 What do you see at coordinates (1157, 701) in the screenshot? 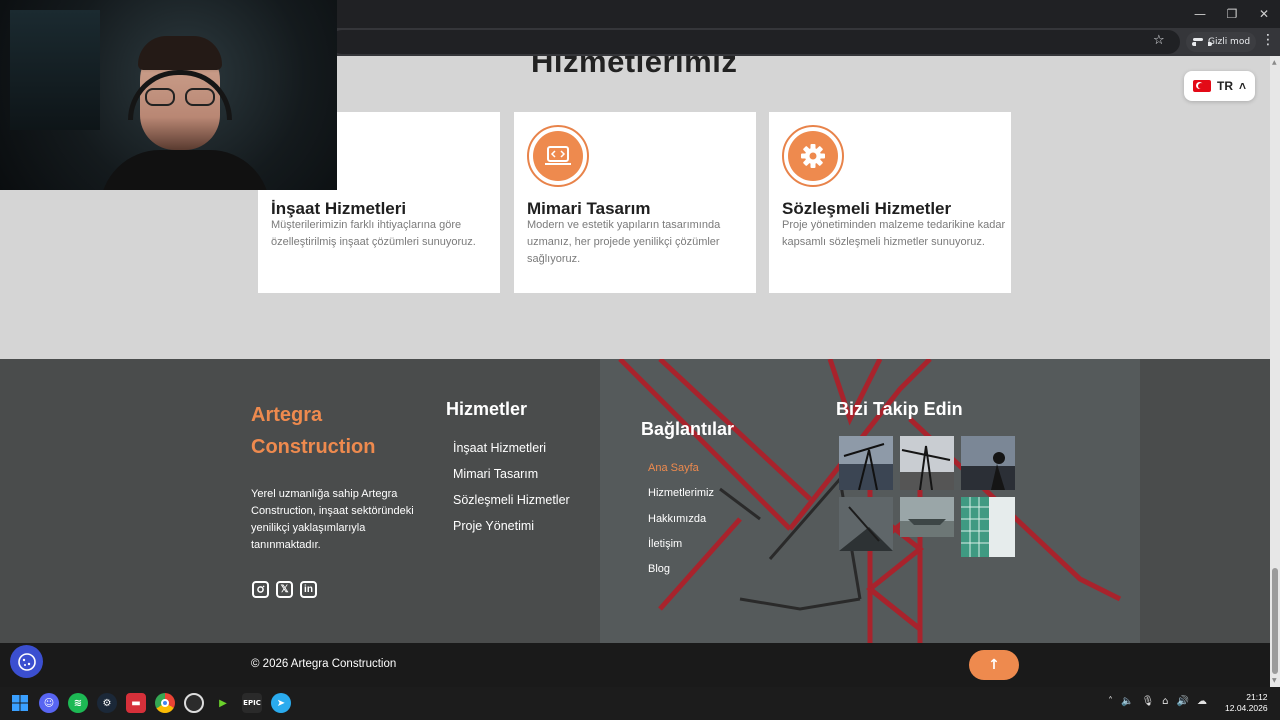
I see `system-tray: ˄ 🔈 🎙 ⌂ 🔊 ☁` at bounding box center [1157, 701].